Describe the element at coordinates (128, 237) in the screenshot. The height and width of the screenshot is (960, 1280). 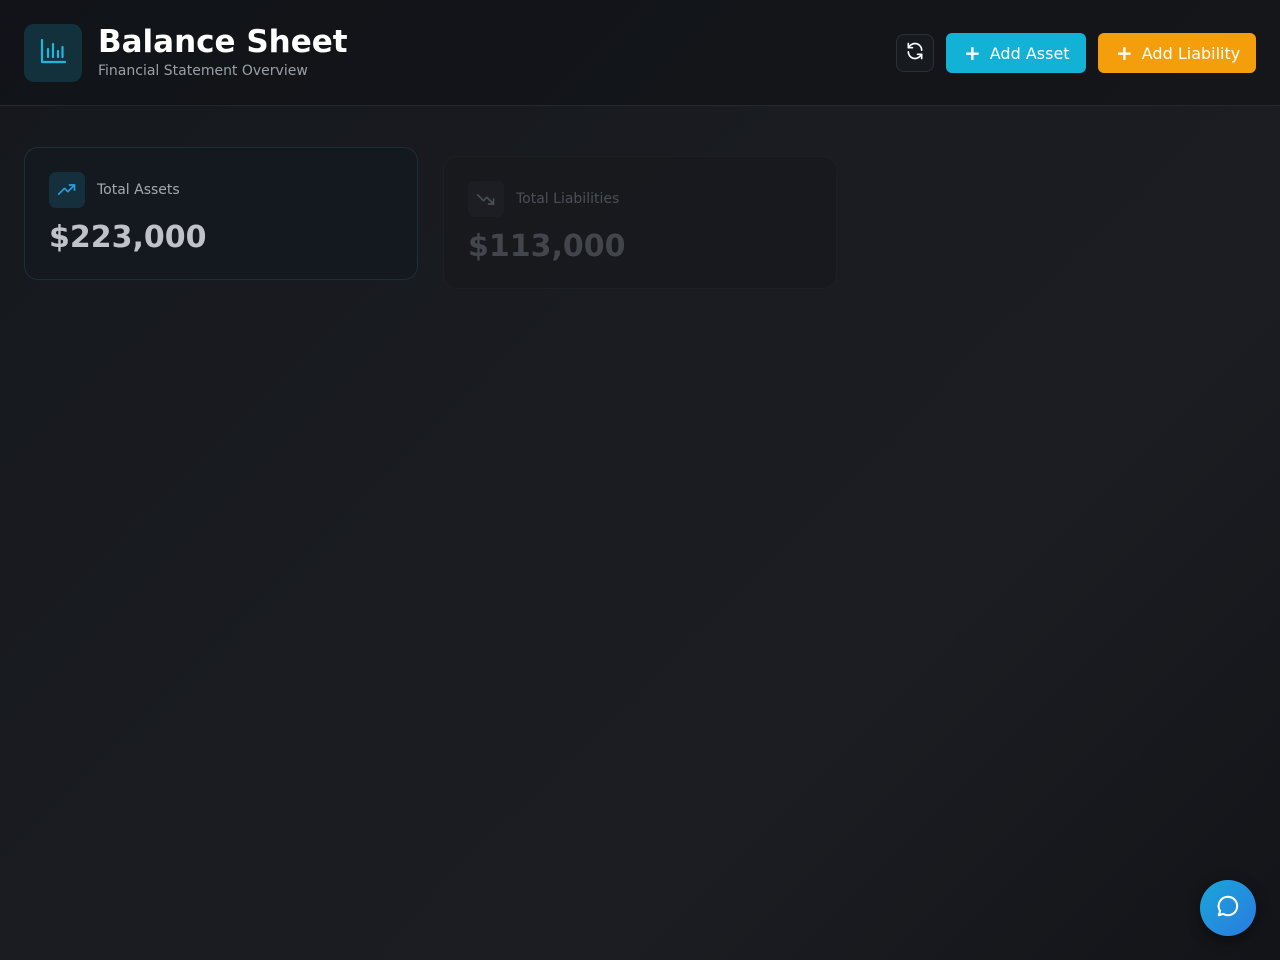
I see `total-assets-value: $223,000` at that location.